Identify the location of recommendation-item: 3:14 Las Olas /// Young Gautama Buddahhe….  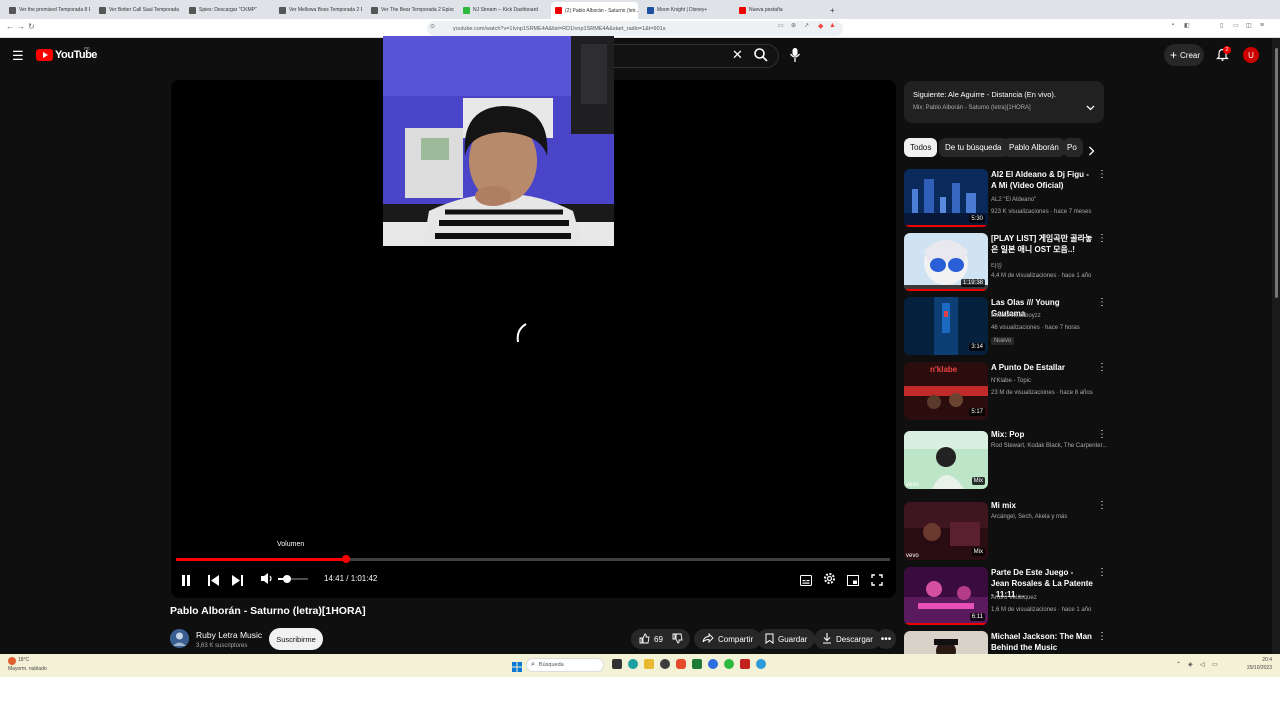
(1005, 327).